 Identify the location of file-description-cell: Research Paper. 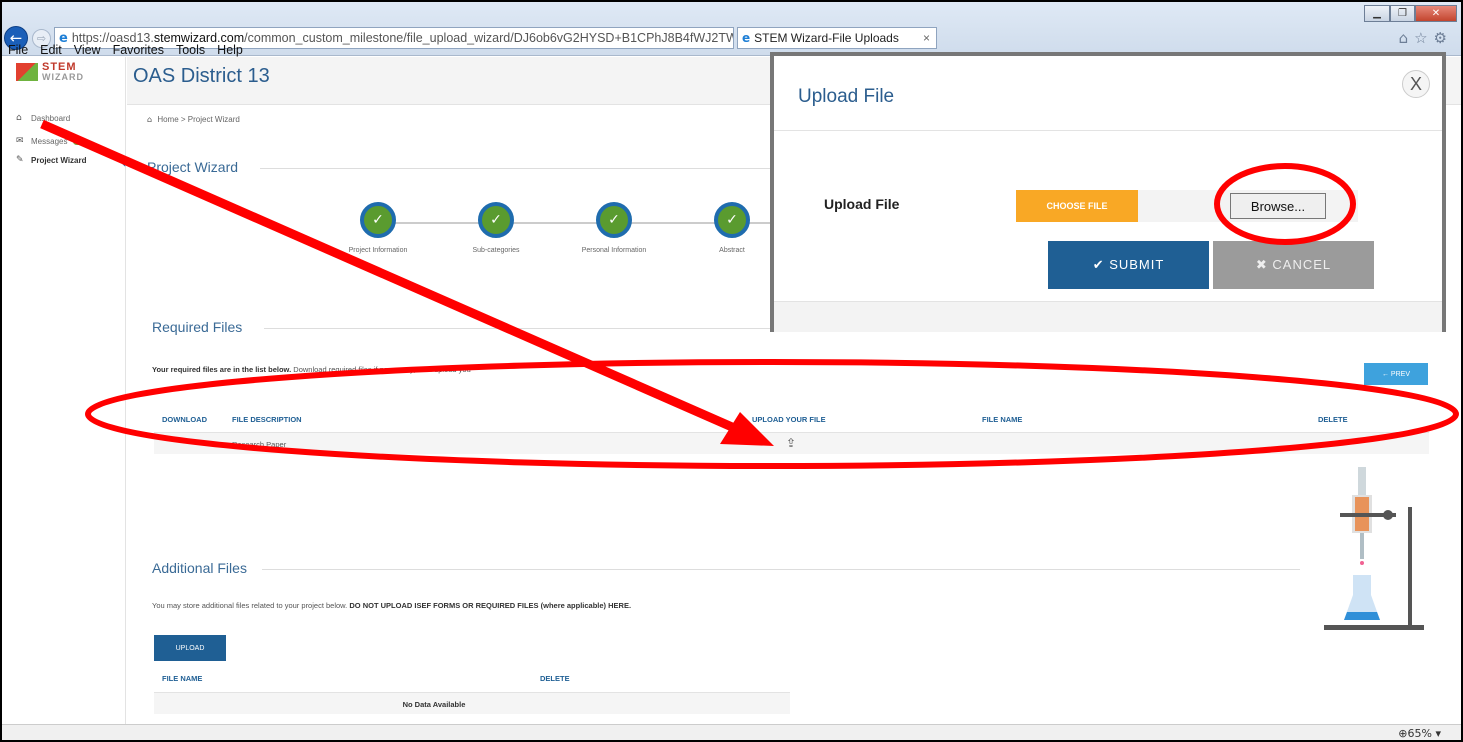
(259, 444).